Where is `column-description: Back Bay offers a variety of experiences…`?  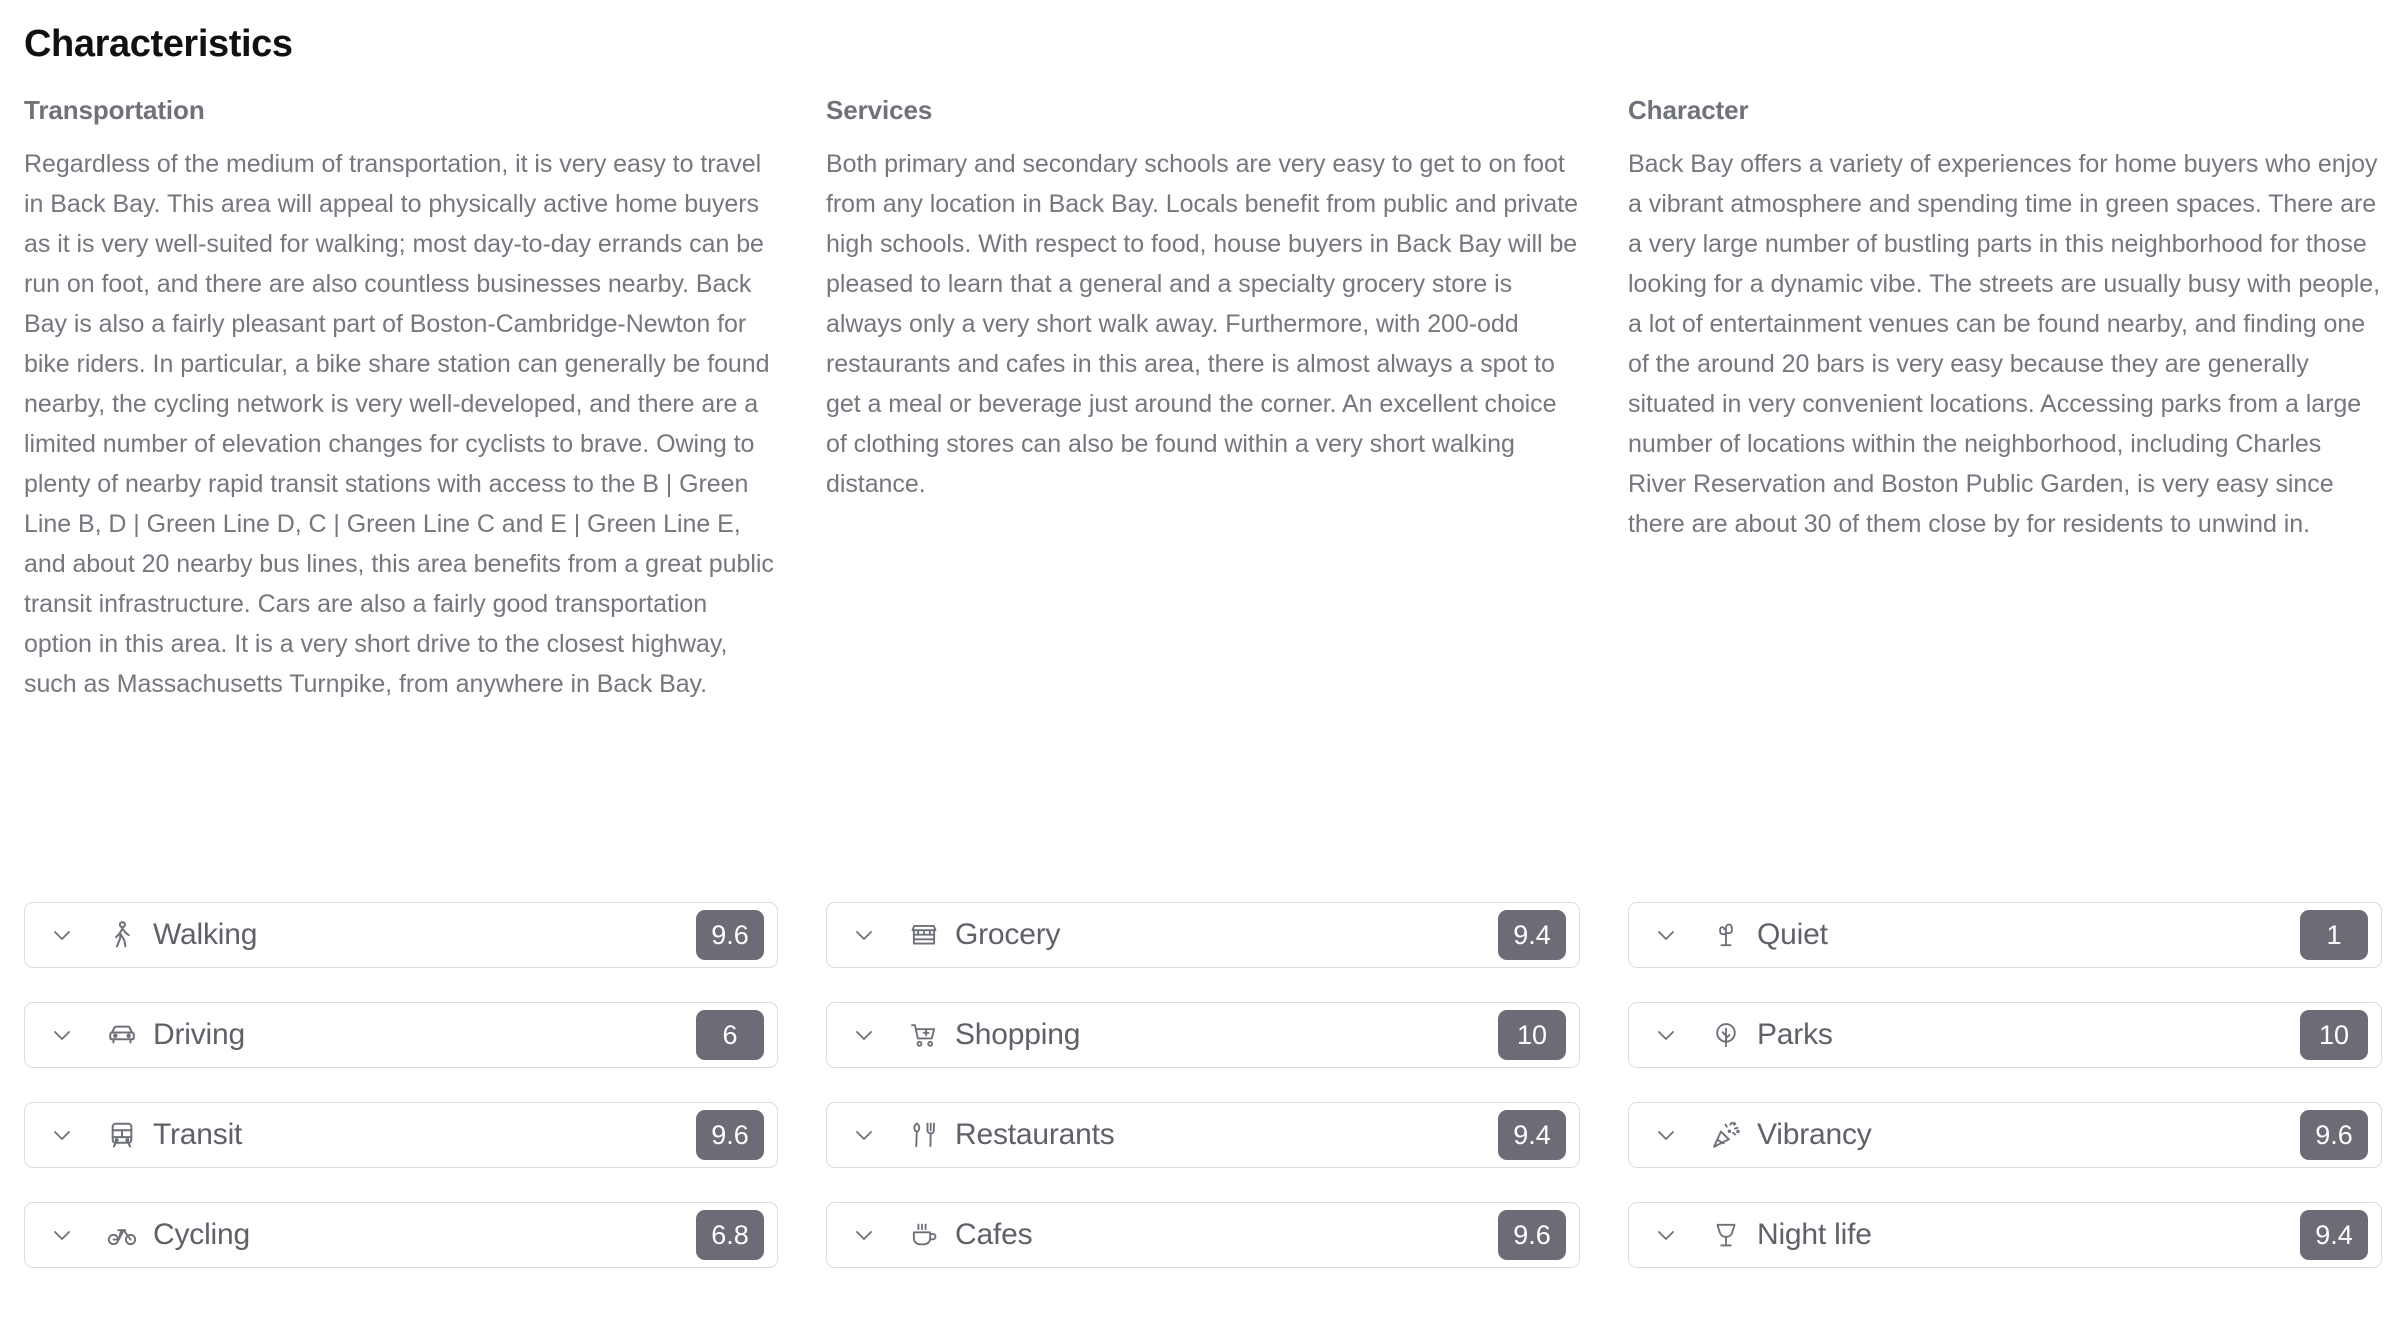
column-description: Back Bay offers a variety of experiences… is located at coordinates (2004, 344).